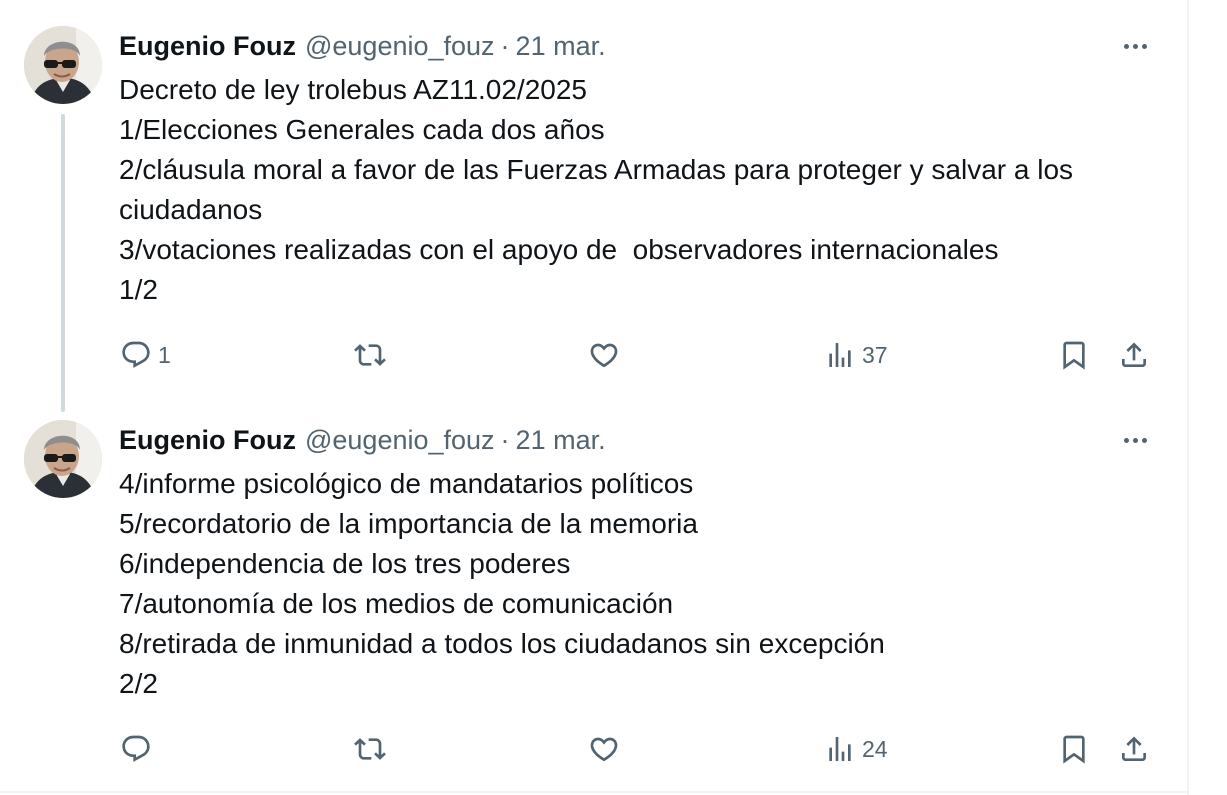 This screenshot has width=1227, height=795. What do you see at coordinates (138, 683) in the screenshot?
I see `tweet-line: 2/2` at bounding box center [138, 683].